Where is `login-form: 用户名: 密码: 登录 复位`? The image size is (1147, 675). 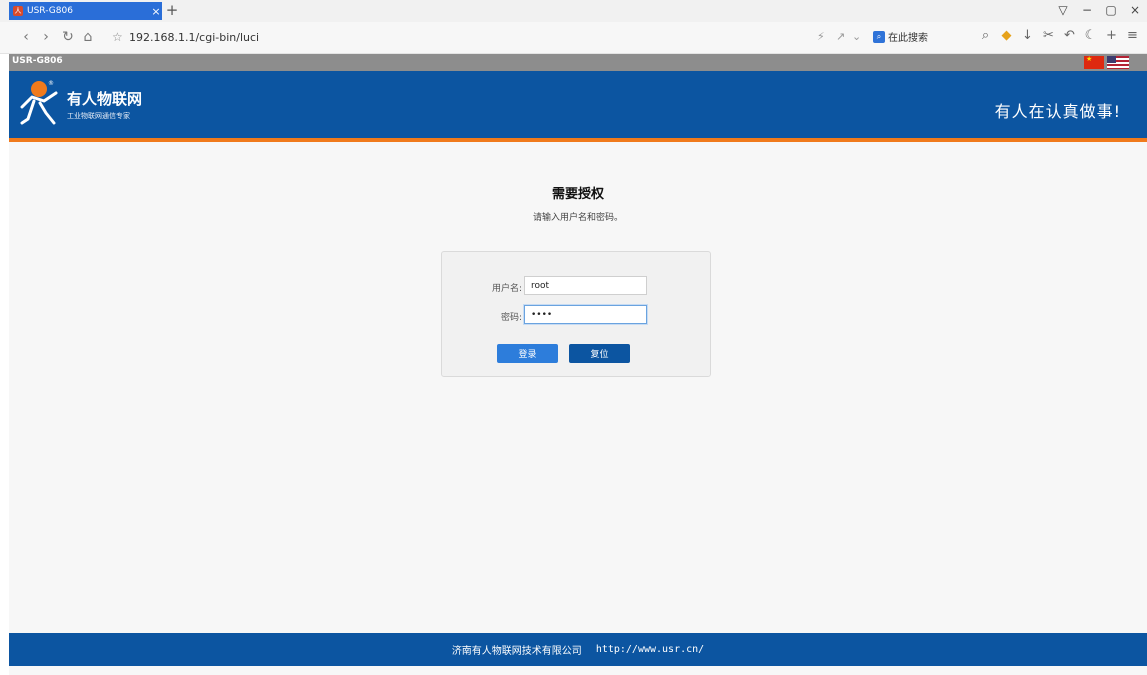
login-form: 用户名: 密码: 登录 复位 is located at coordinates (576, 314).